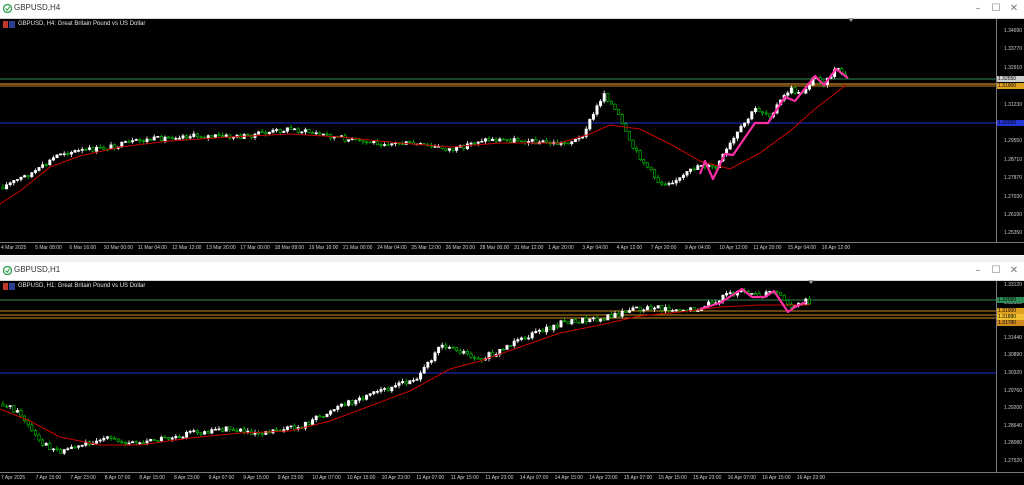 The width and height of the screenshot is (1024, 485). I want to click on time-tick-label: 6 Mar 16:00, so click(83, 248).